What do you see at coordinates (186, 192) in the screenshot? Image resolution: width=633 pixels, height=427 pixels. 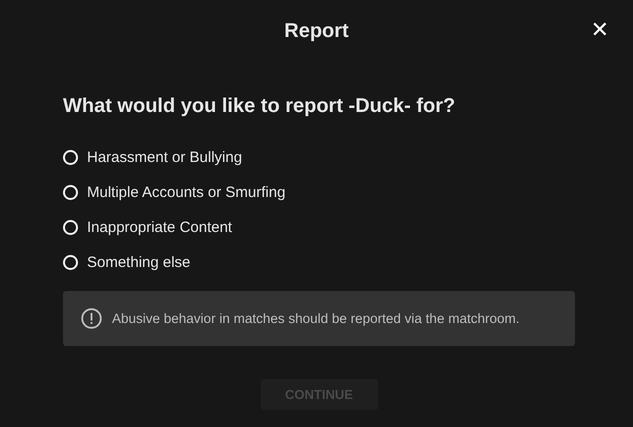 I see `option-label: Multiple Accounts or Smurfing` at bounding box center [186, 192].